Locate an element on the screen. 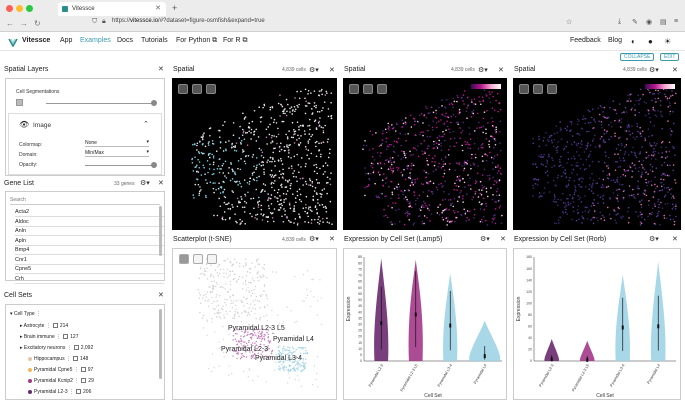 The width and height of the screenshot is (685, 406). close-window-button is located at coordinates (9, 8).